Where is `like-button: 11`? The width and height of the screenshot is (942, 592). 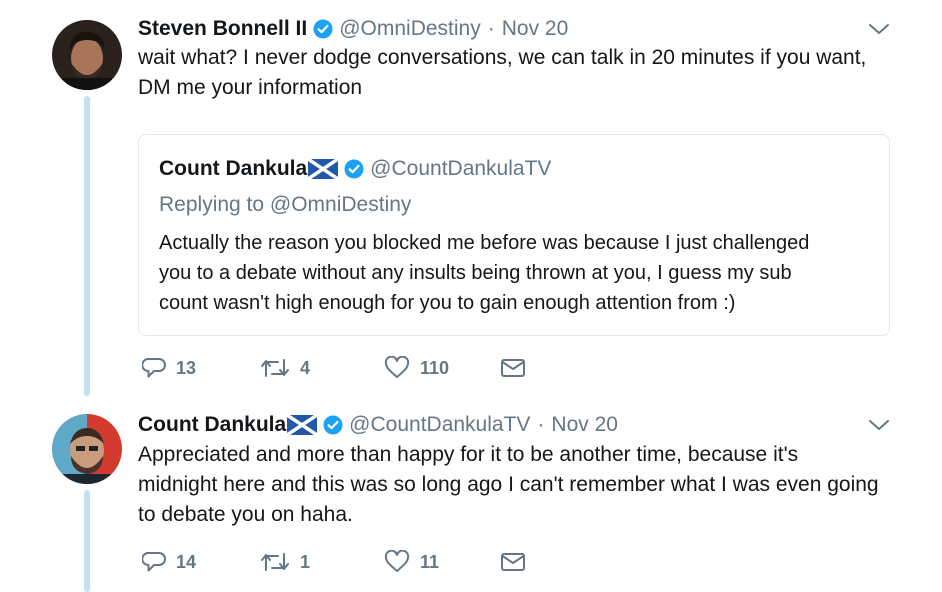
like-button: 11 is located at coordinates (442, 562).